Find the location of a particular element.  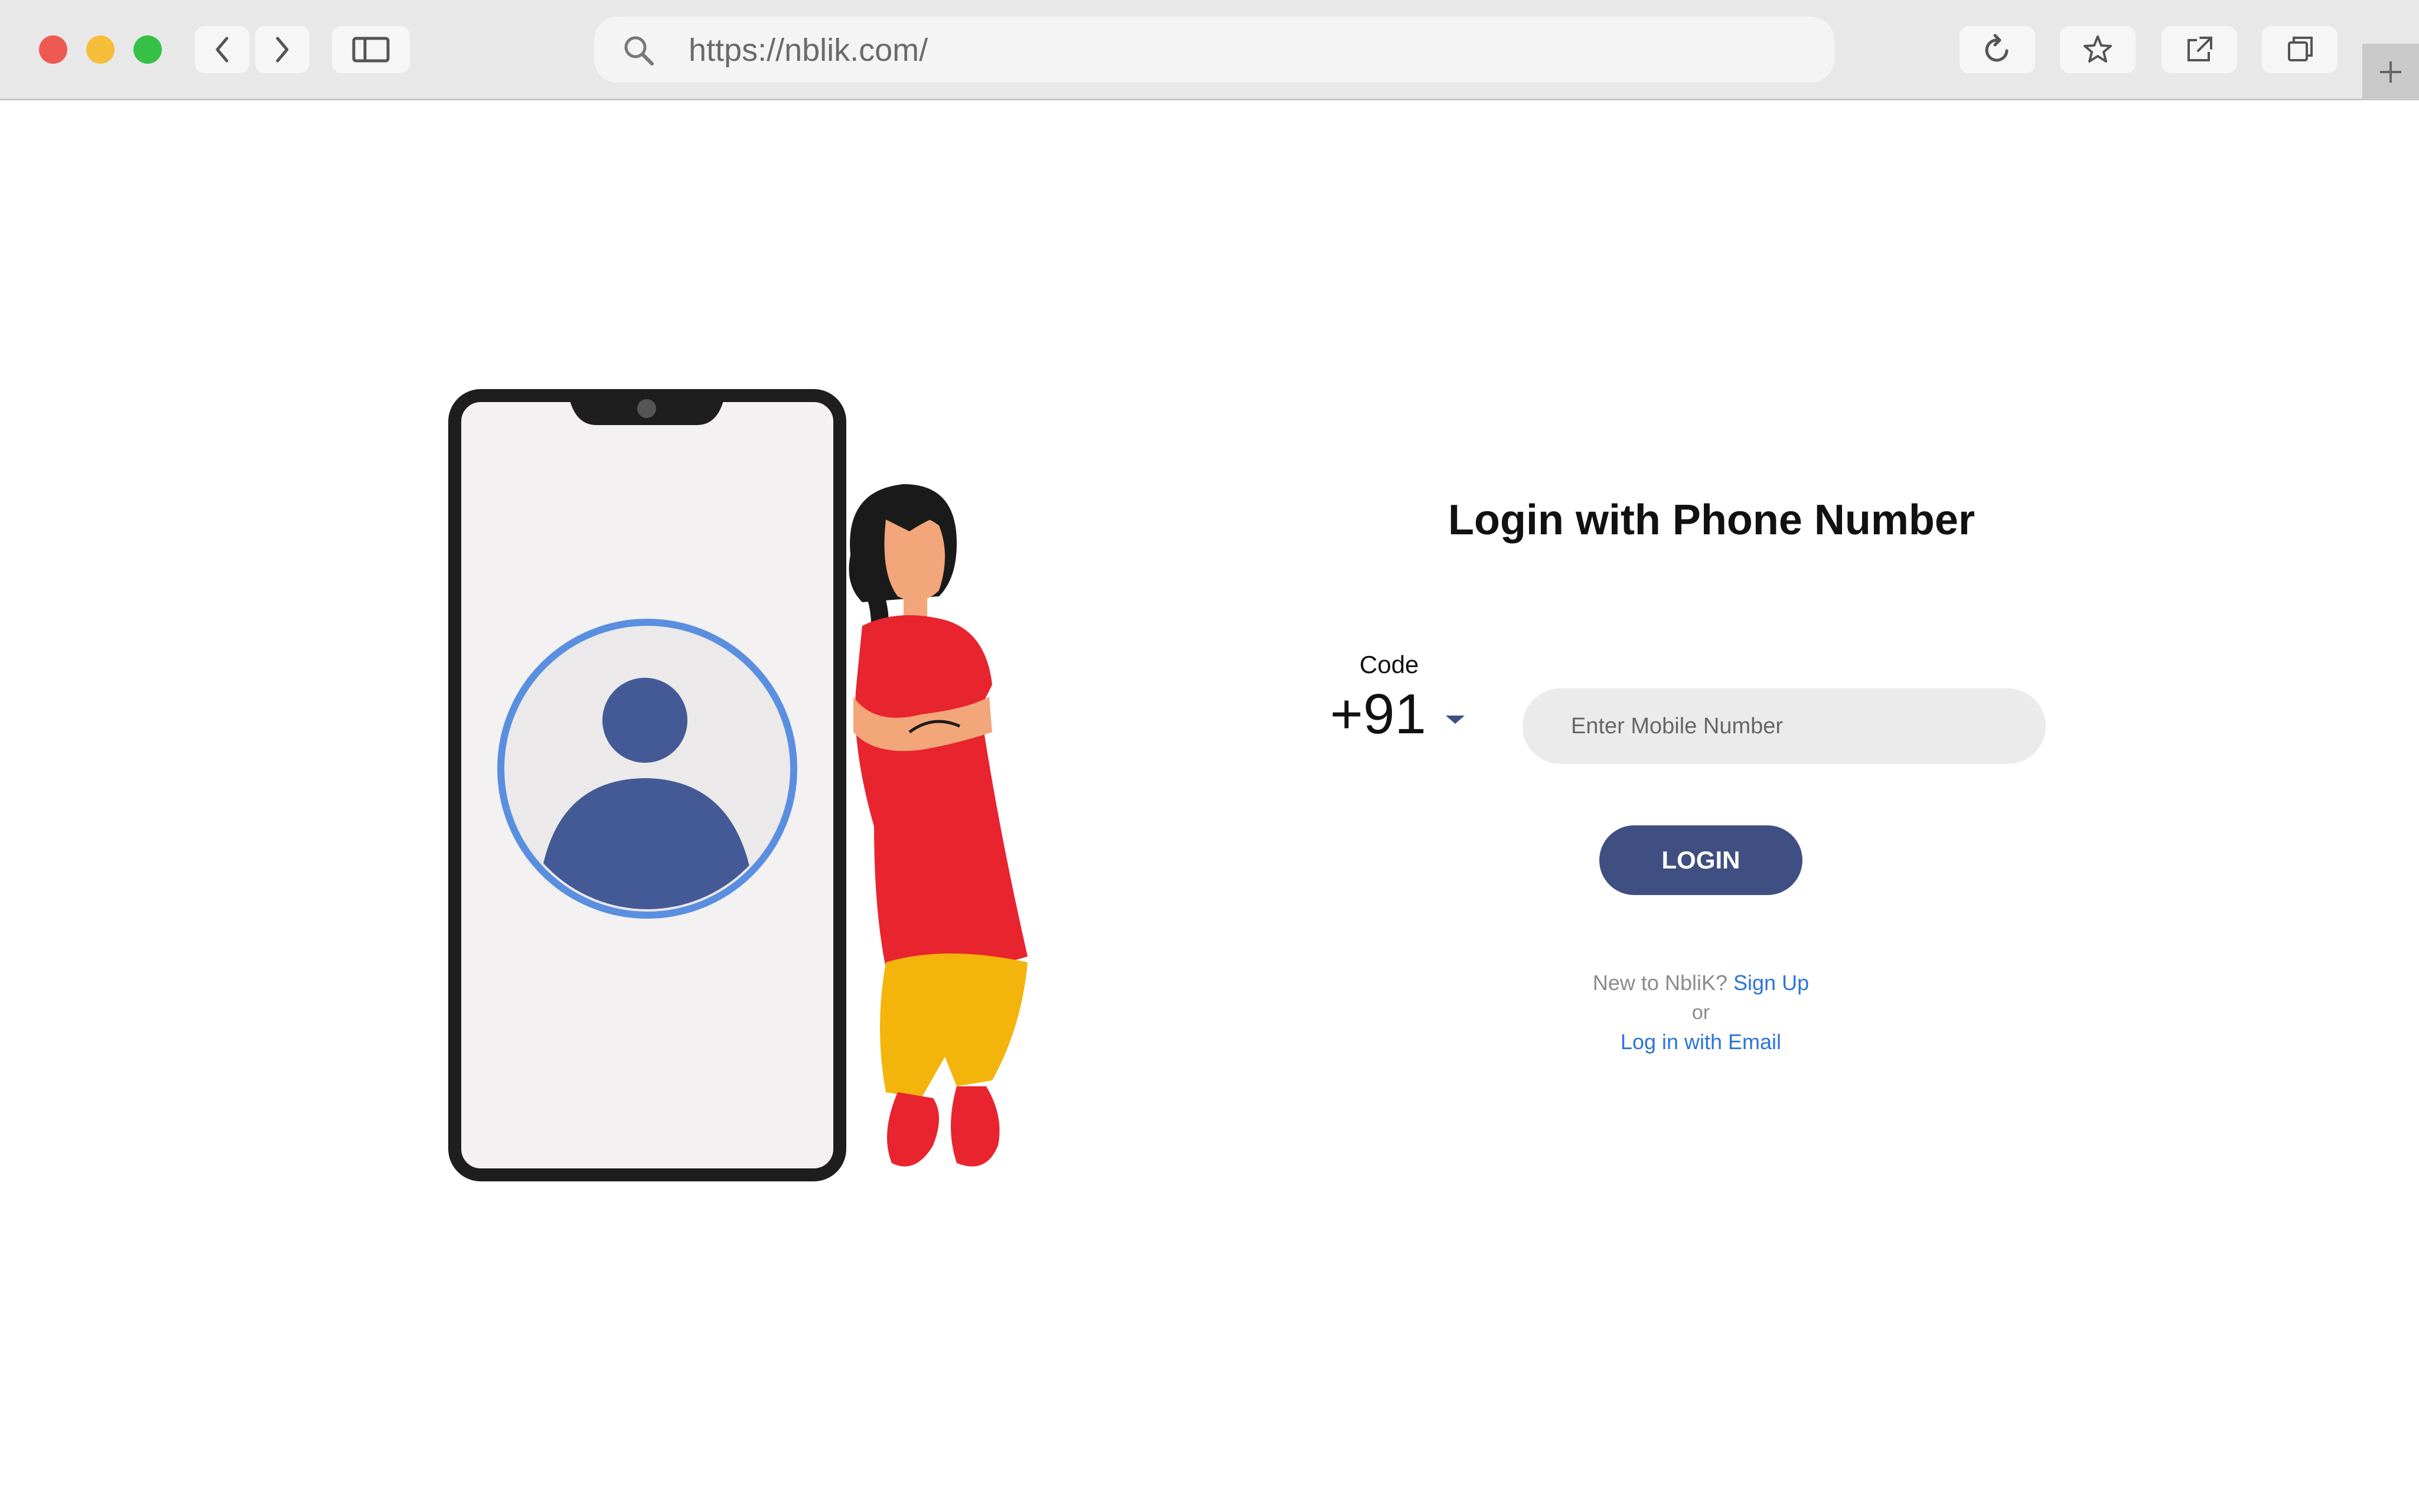

login-button: LOGIN is located at coordinates (1700, 860).